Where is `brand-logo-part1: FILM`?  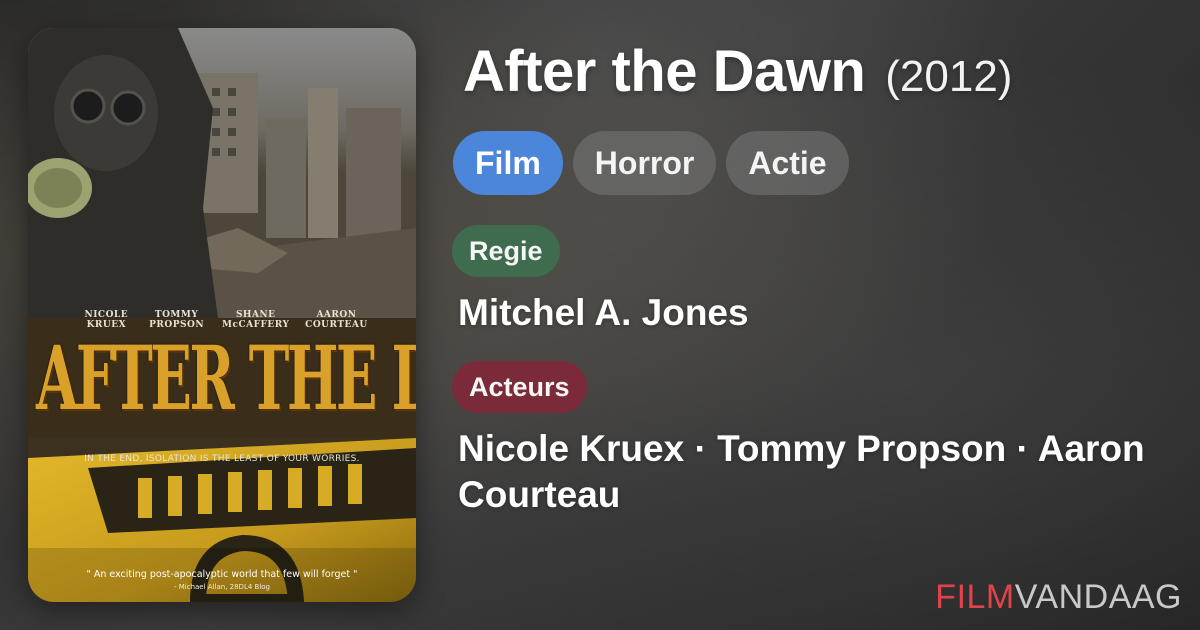
brand-logo-part1: FILM is located at coordinates (975, 597).